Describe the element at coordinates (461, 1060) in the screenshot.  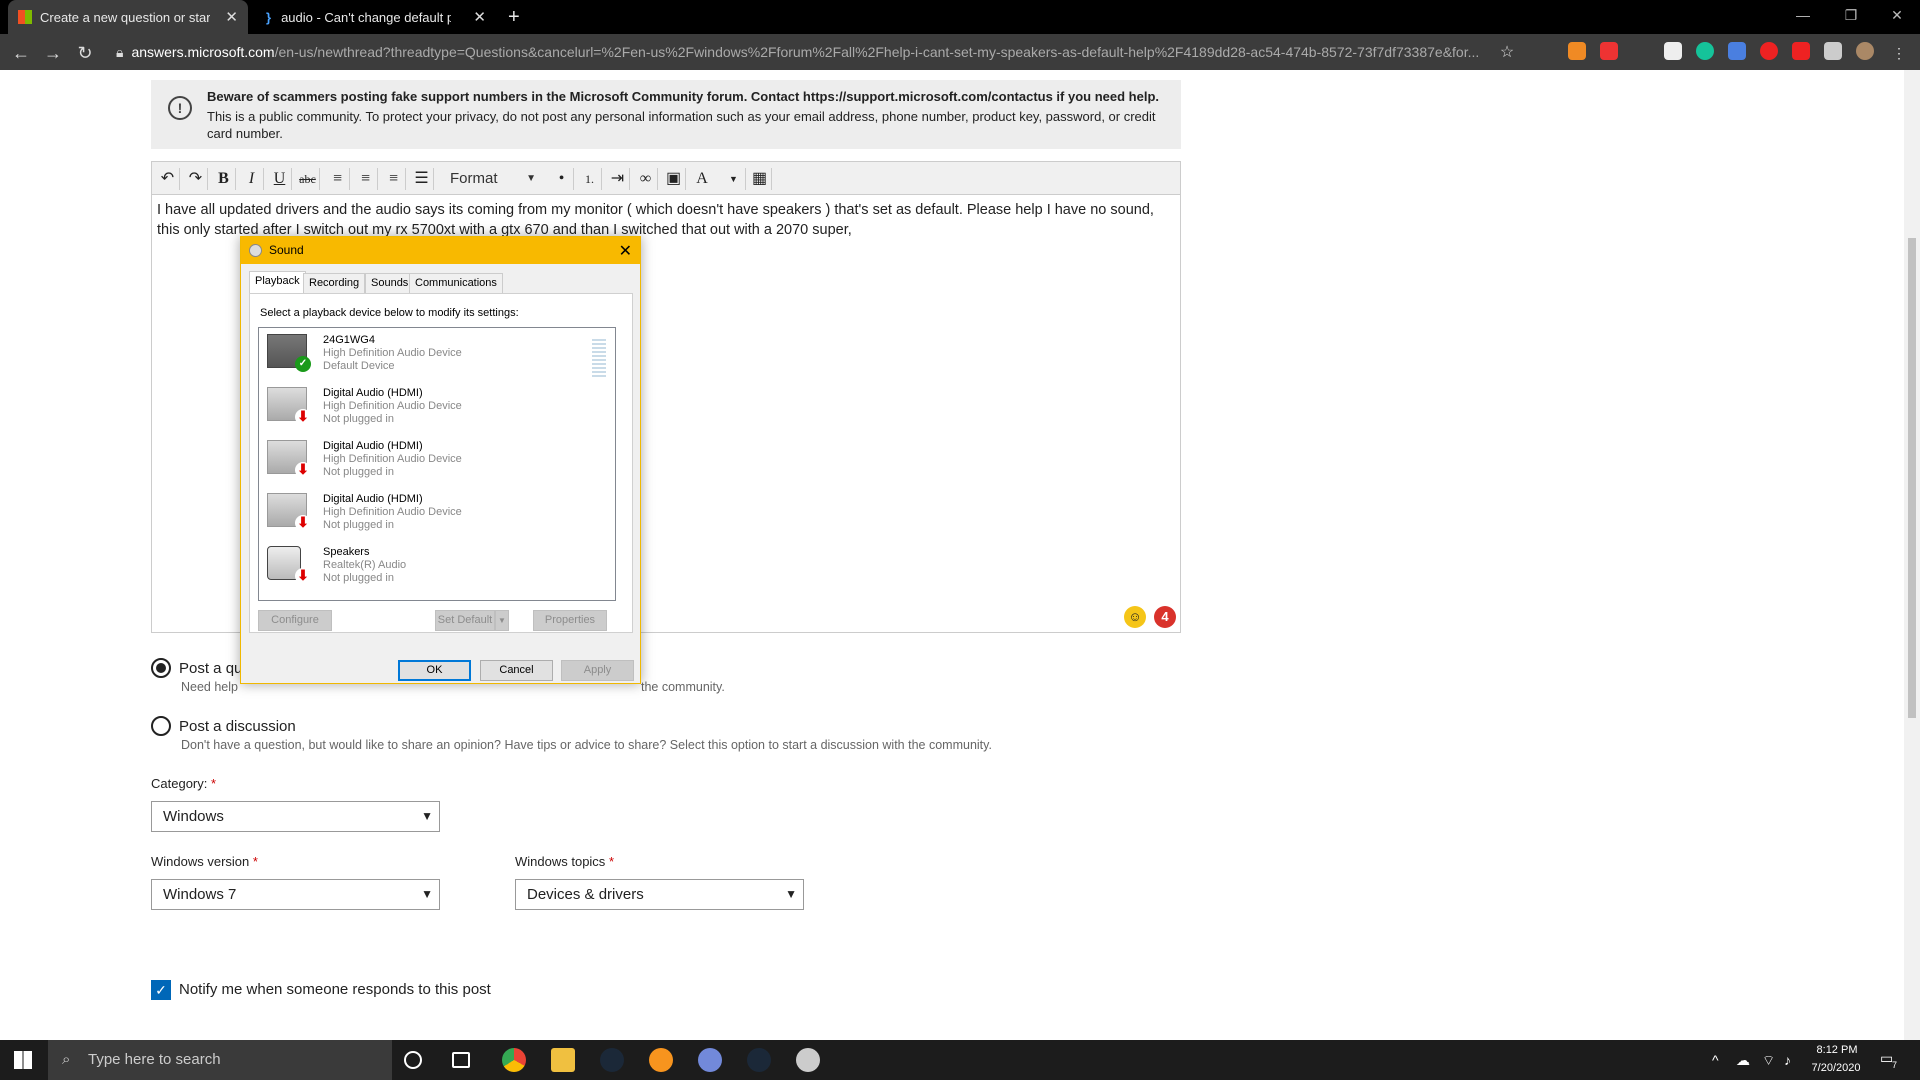
I see `task-view-icon` at that location.